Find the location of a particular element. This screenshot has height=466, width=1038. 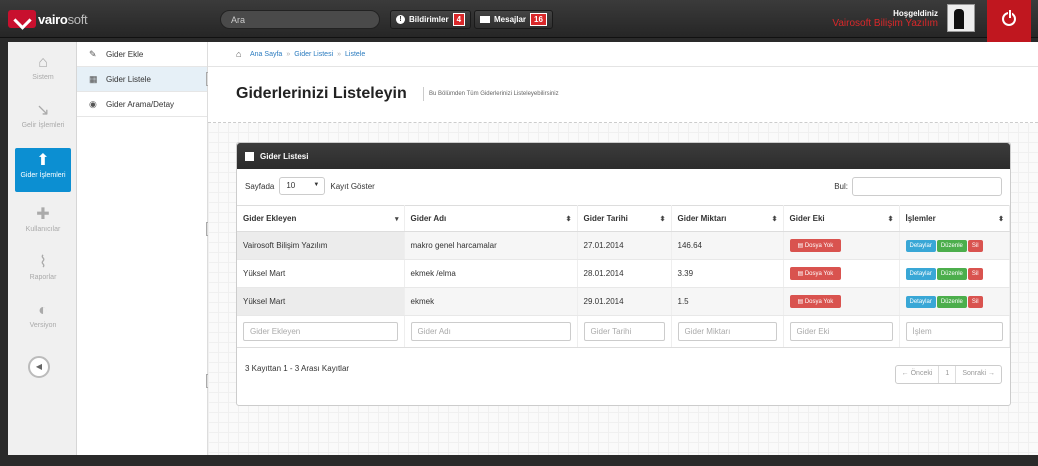

breadcrumb: ⌂ Ana Sayfa» Gider Listesi» Listele is located at coordinates (623, 54).